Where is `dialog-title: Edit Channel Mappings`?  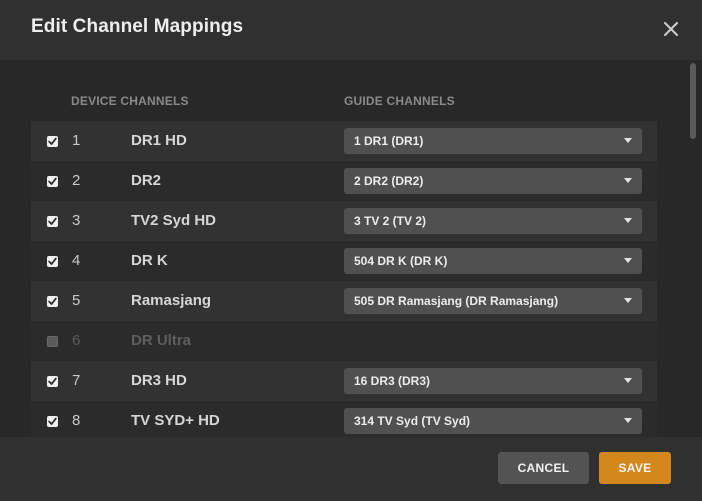
dialog-title: Edit Channel Mappings is located at coordinates (137, 26).